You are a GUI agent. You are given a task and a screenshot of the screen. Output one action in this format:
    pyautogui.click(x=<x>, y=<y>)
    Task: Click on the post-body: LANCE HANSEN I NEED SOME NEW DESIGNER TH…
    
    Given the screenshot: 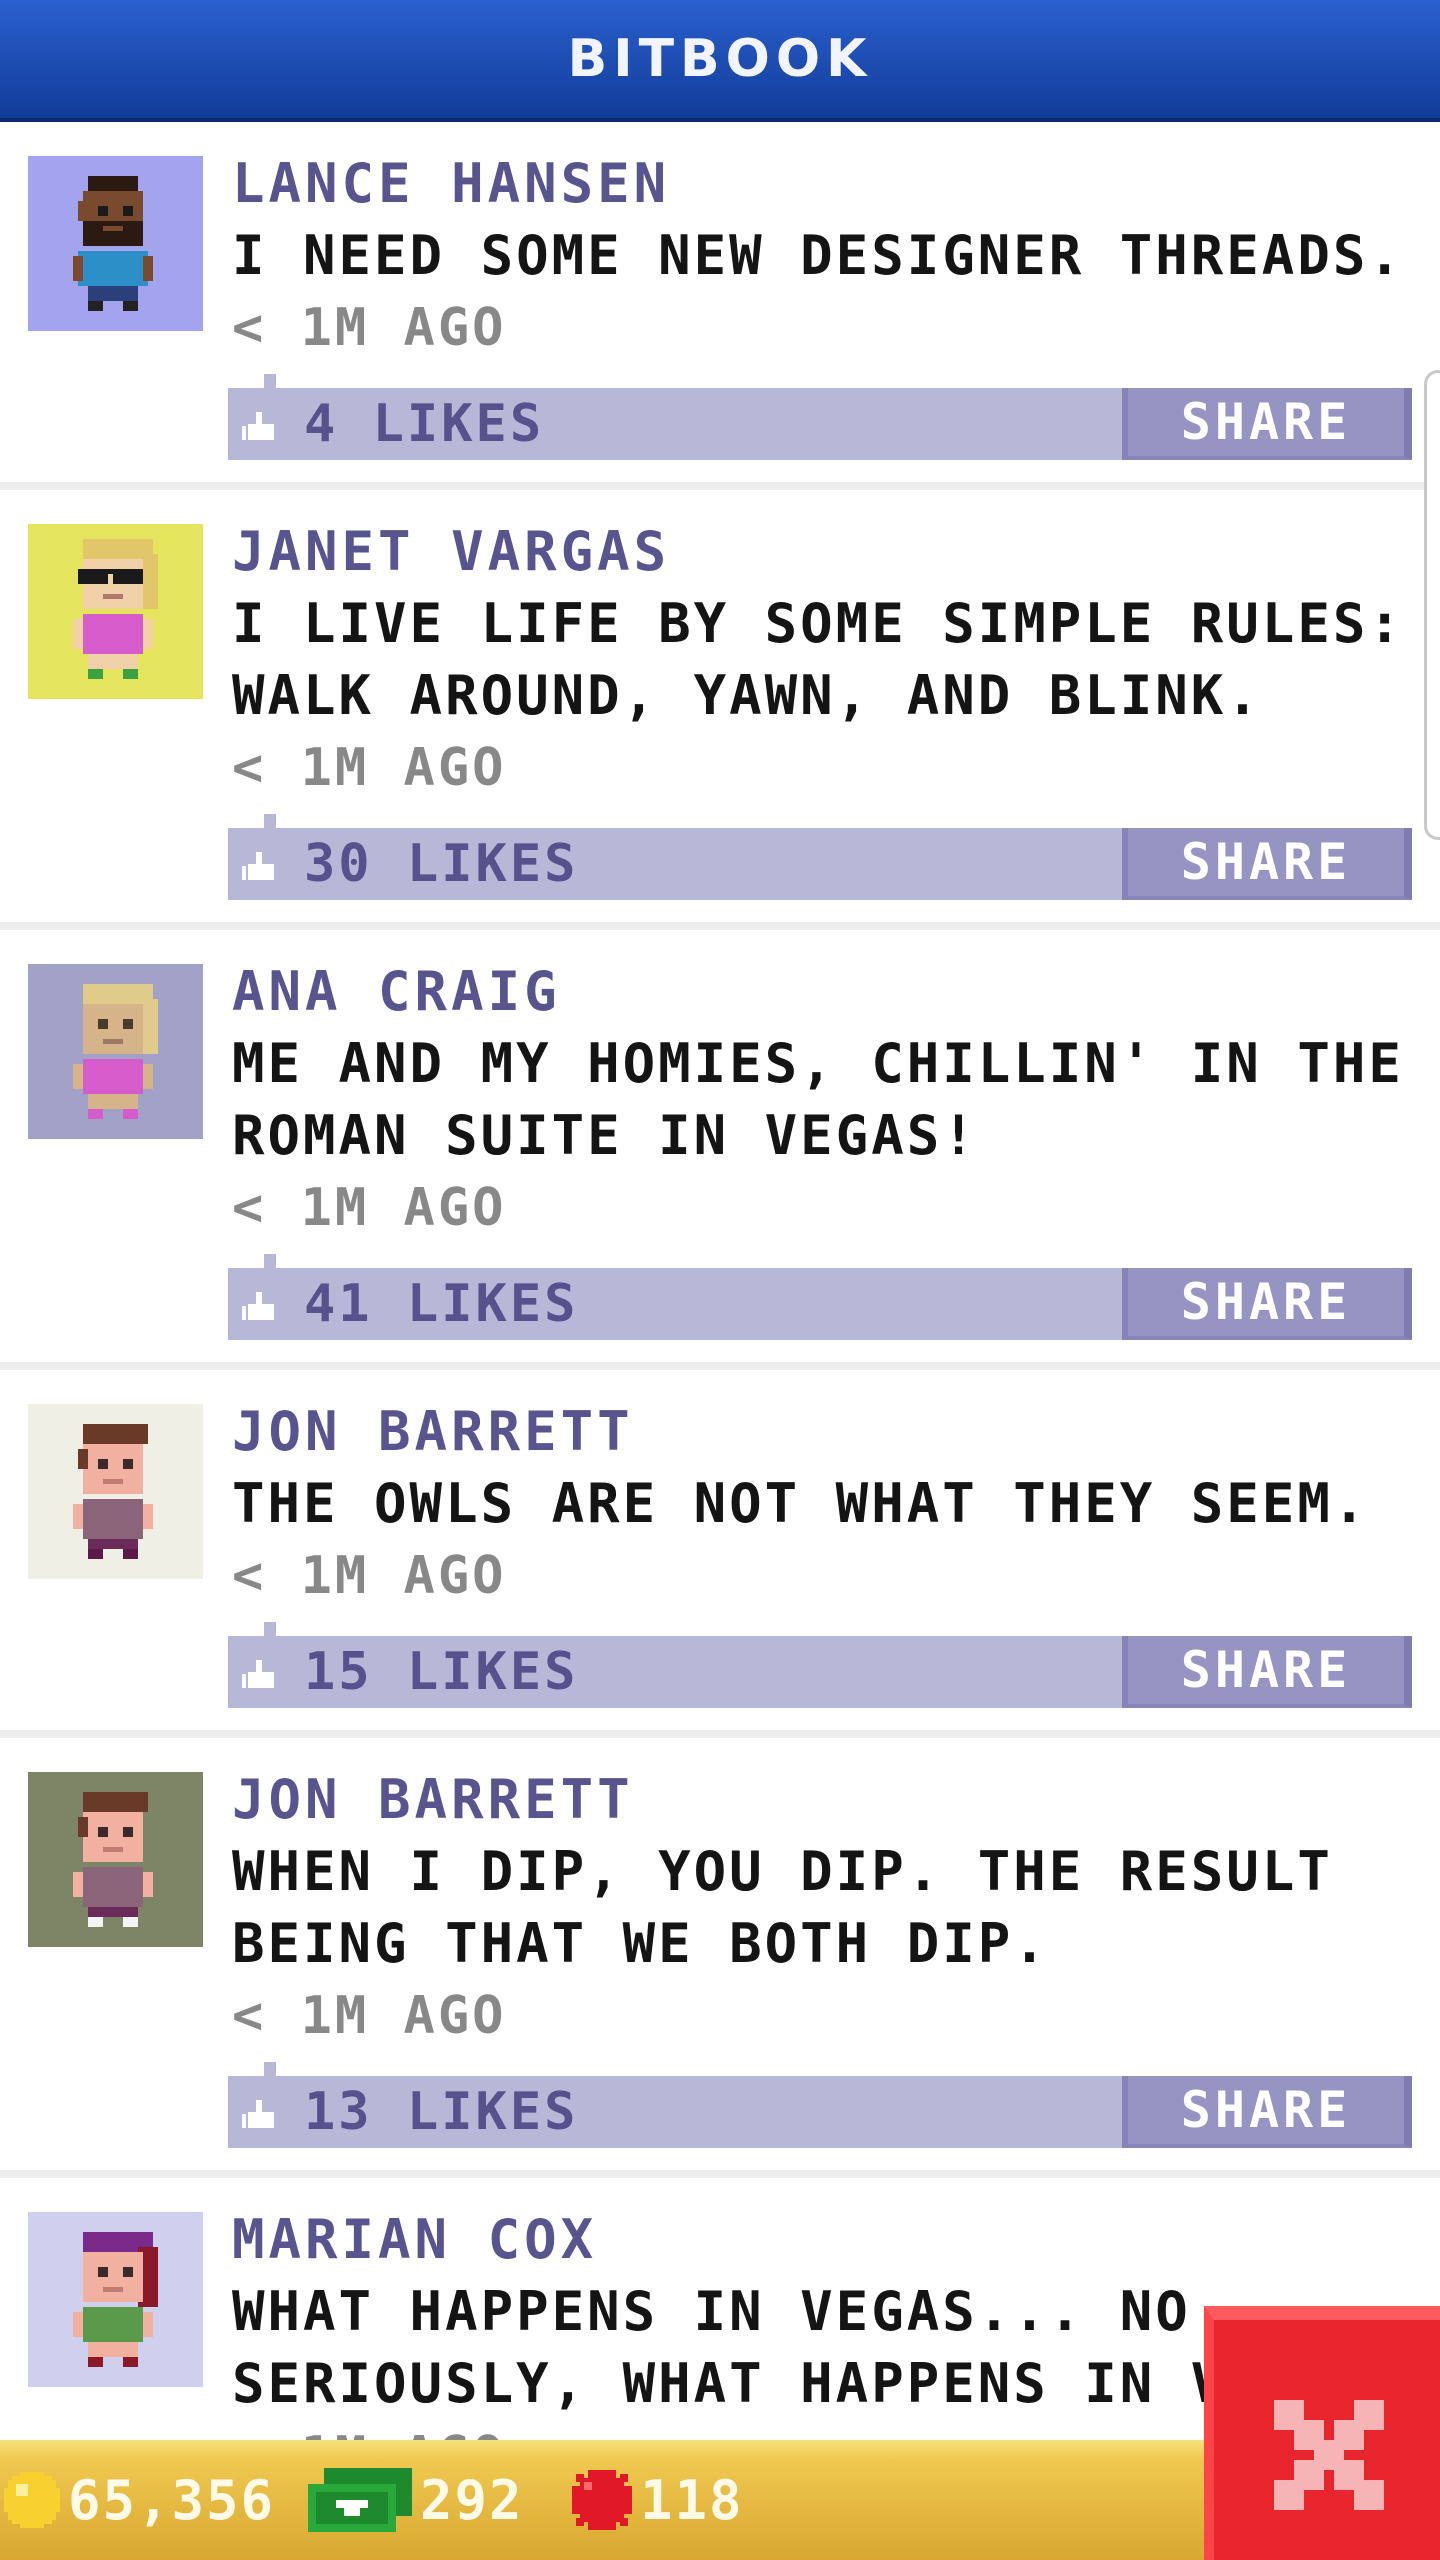 What is the action you would take?
    pyautogui.click(x=821, y=256)
    